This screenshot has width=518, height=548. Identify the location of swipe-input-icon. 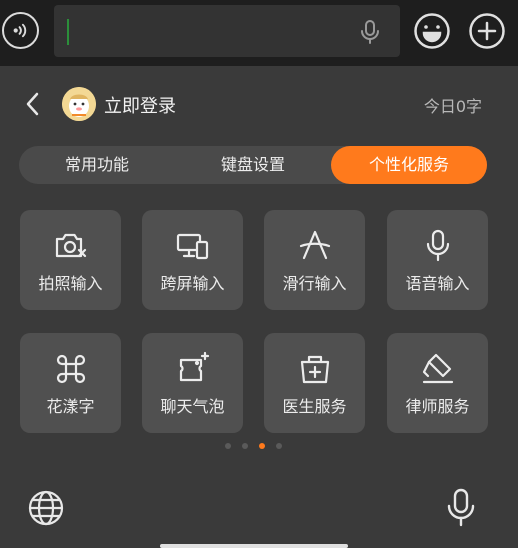
(315, 245).